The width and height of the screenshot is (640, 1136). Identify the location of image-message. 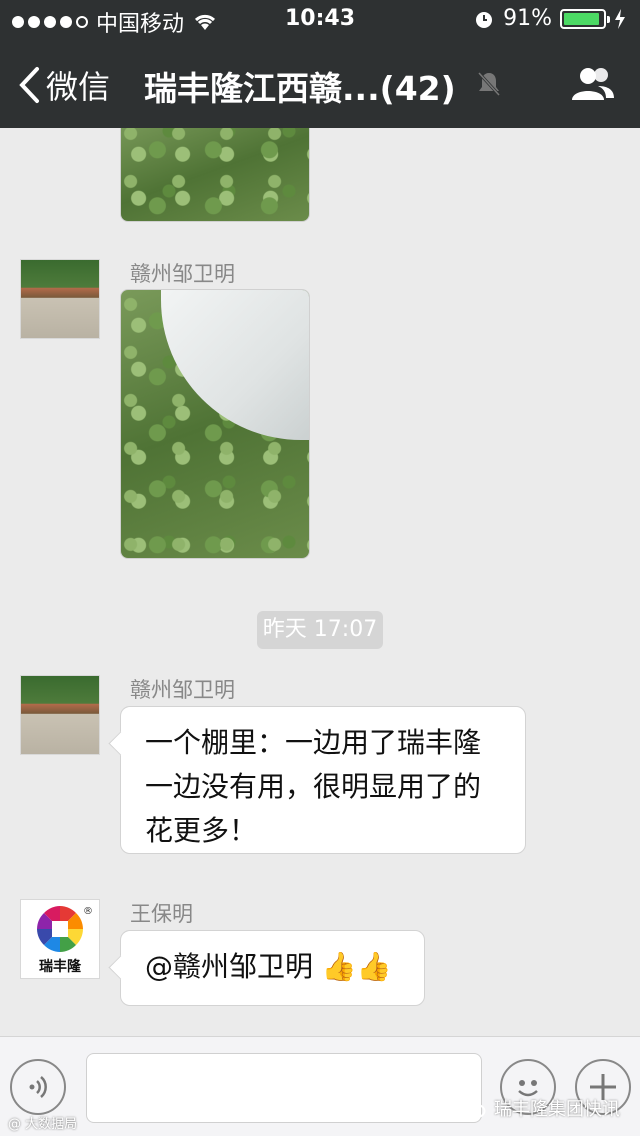
(215, 424).